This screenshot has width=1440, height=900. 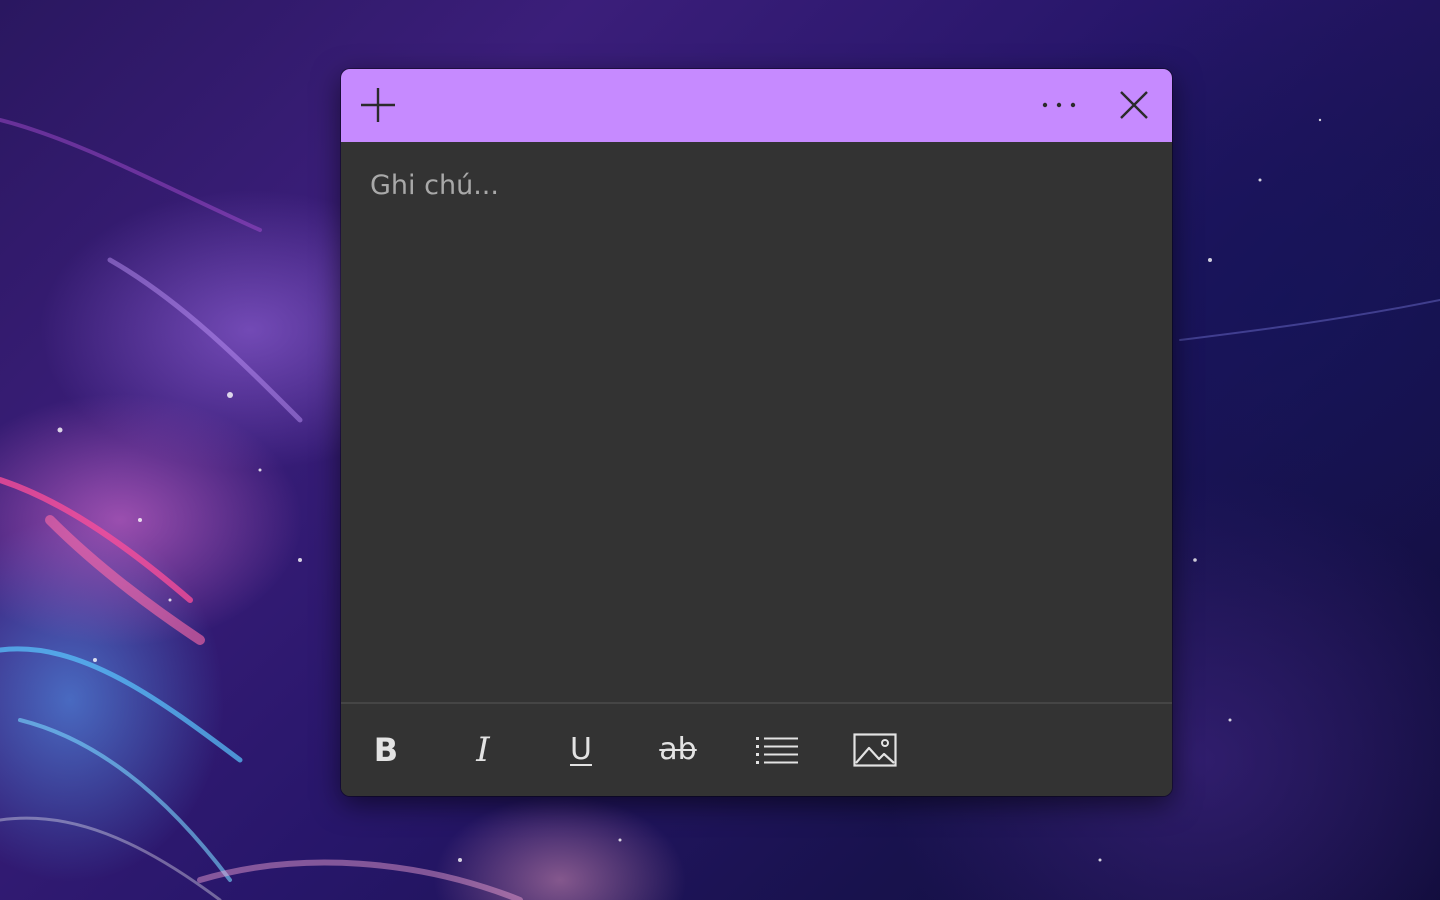 I want to click on bold-button: B, so click(x=386, y=750).